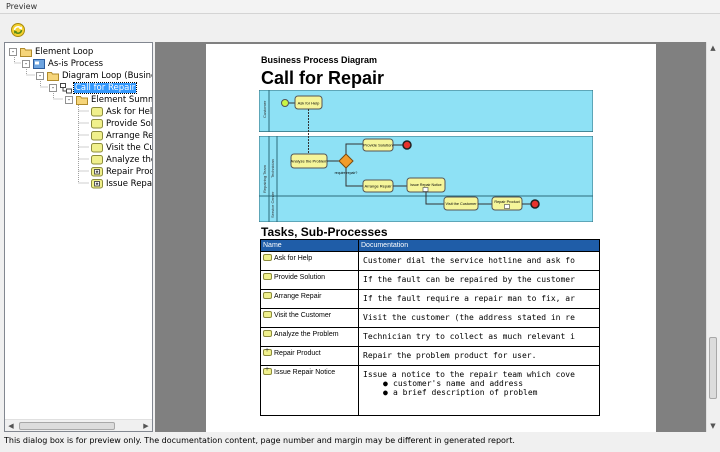 This screenshot has width=720, height=452. What do you see at coordinates (489, 392) in the screenshot?
I see `bullet-item: a brief description of problem` at bounding box center [489, 392].